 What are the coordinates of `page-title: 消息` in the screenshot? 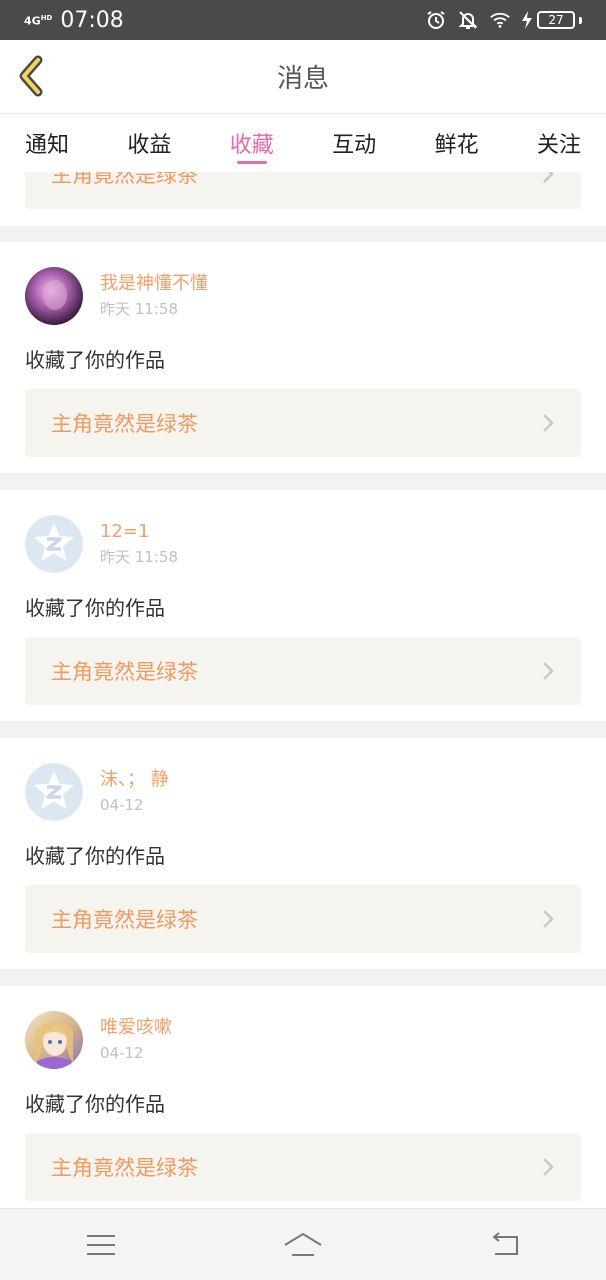 It's located at (302, 79).